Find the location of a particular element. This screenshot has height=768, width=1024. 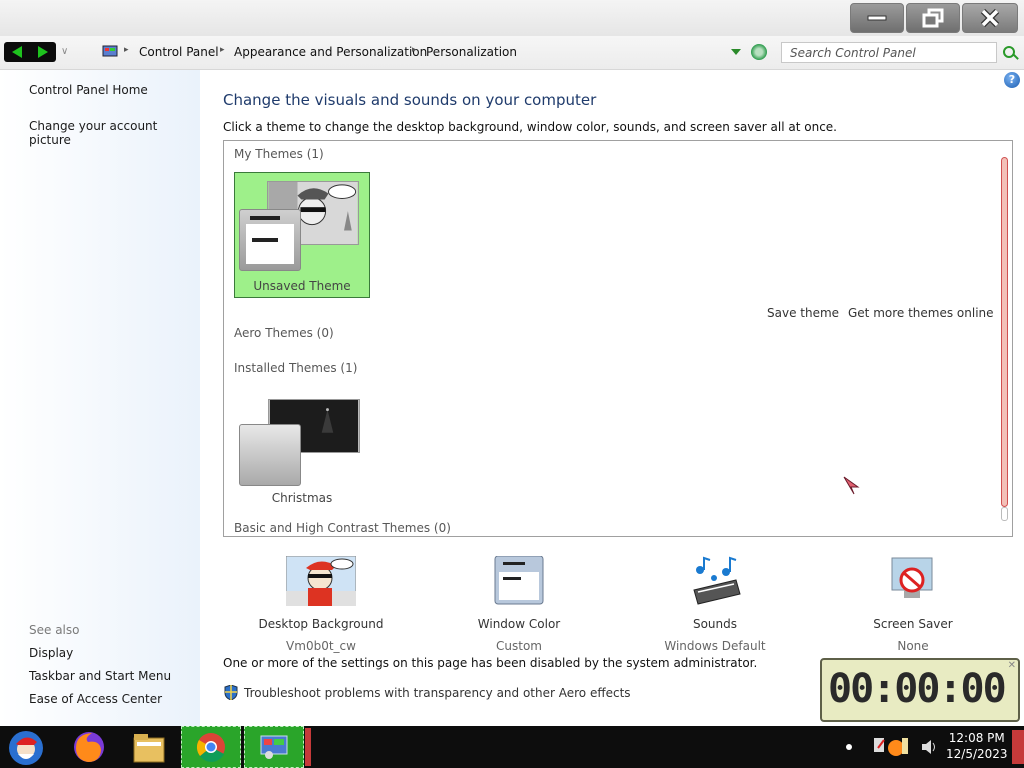

window-color-icon is located at coordinates (519, 580).